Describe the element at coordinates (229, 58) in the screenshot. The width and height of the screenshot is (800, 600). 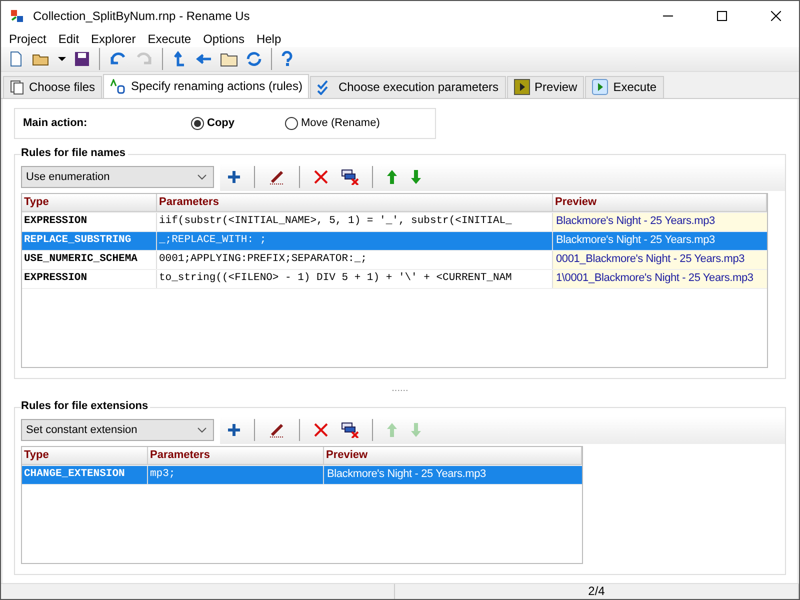
I see `folder-icon` at that location.